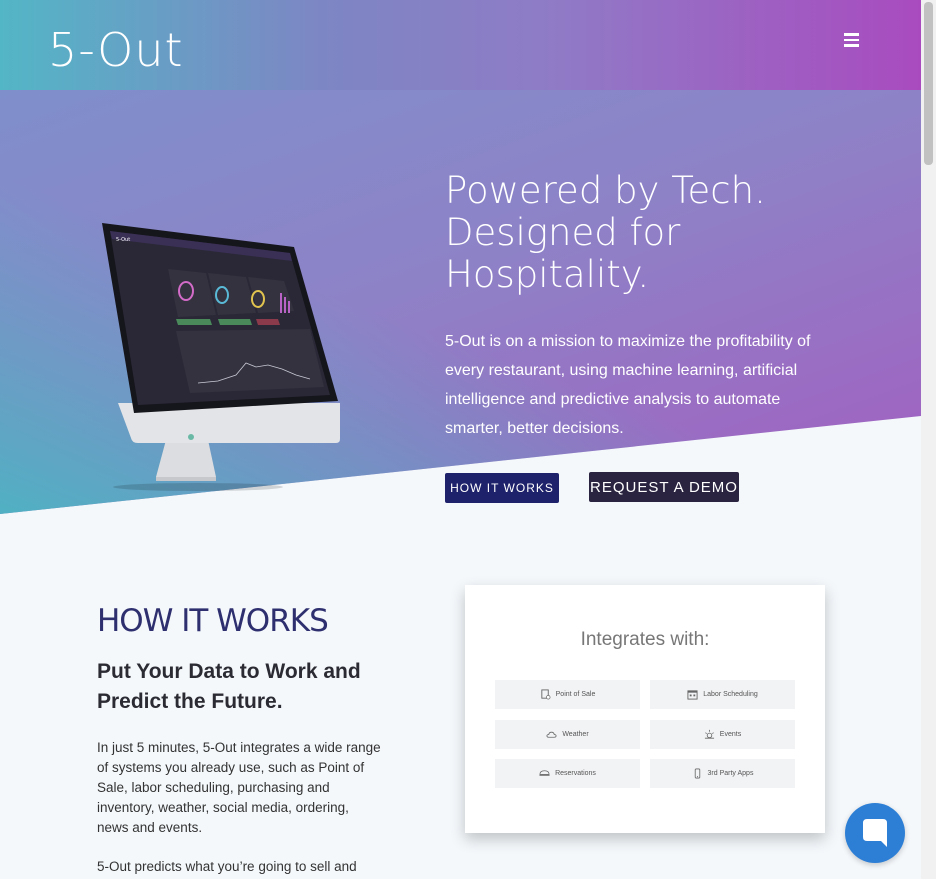 The height and width of the screenshot is (879, 936). Describe the element at coordinates (928, 83) in the screenshot. I see `scrollbar-thumb` at that location.